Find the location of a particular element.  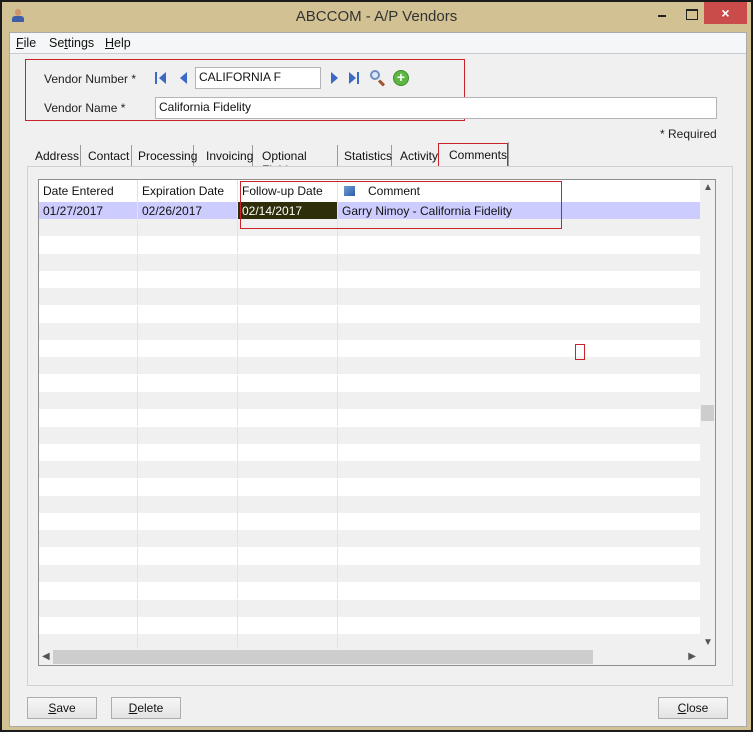

menu-settings: Settings is located at coordinates (71, 43).